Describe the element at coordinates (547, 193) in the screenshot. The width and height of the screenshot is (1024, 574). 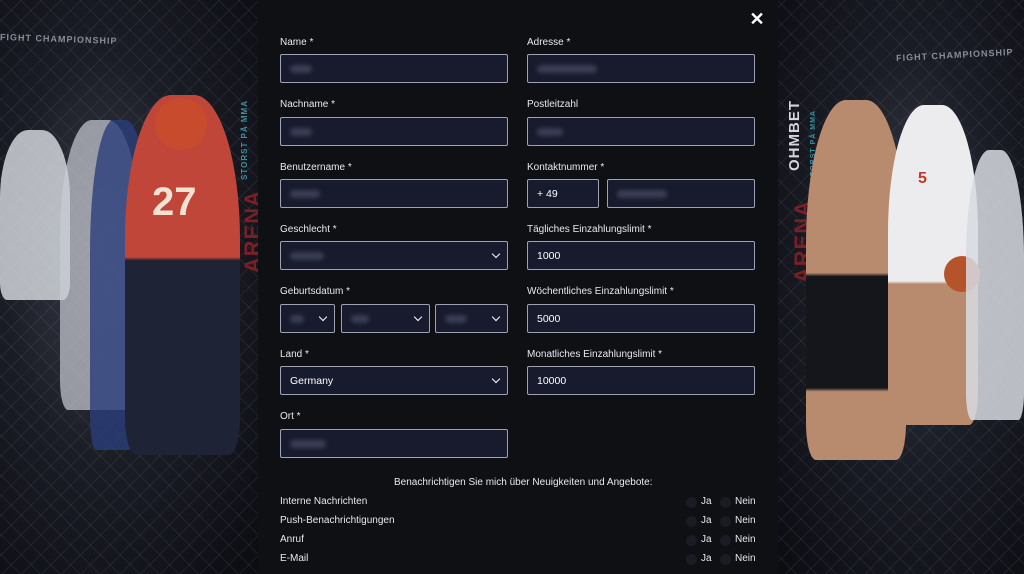
I see `phone-prefix-value: + 49` at that location.